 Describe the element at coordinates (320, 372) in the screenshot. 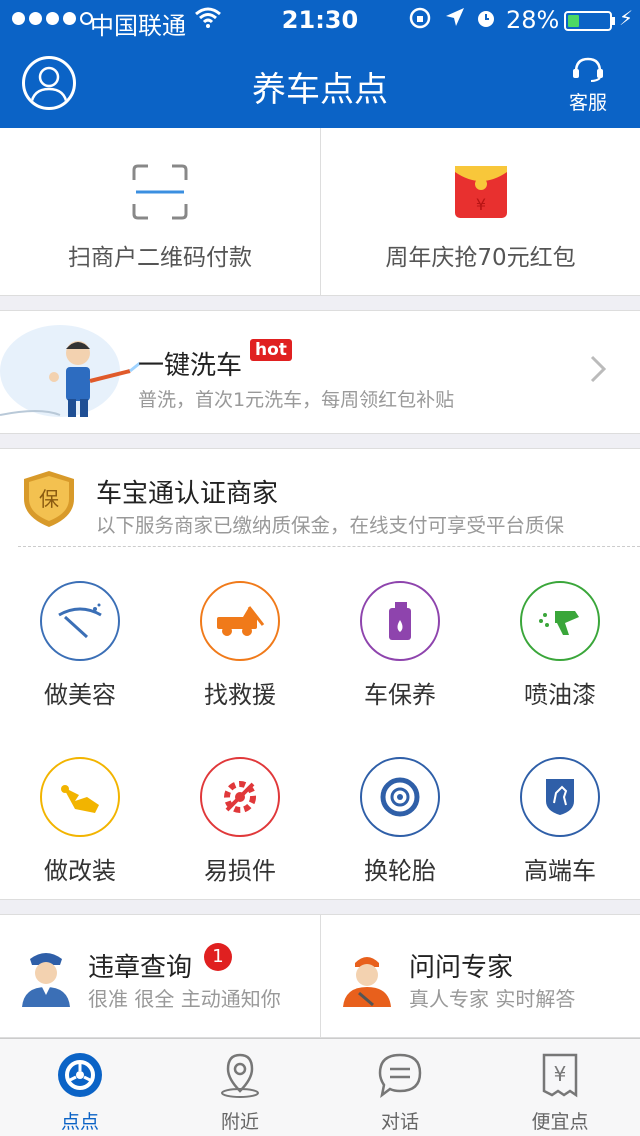

I see `car-wash-banner: 一键洗车 hot 普洗，首次1元洗车，每周领红包补贴` at that location.